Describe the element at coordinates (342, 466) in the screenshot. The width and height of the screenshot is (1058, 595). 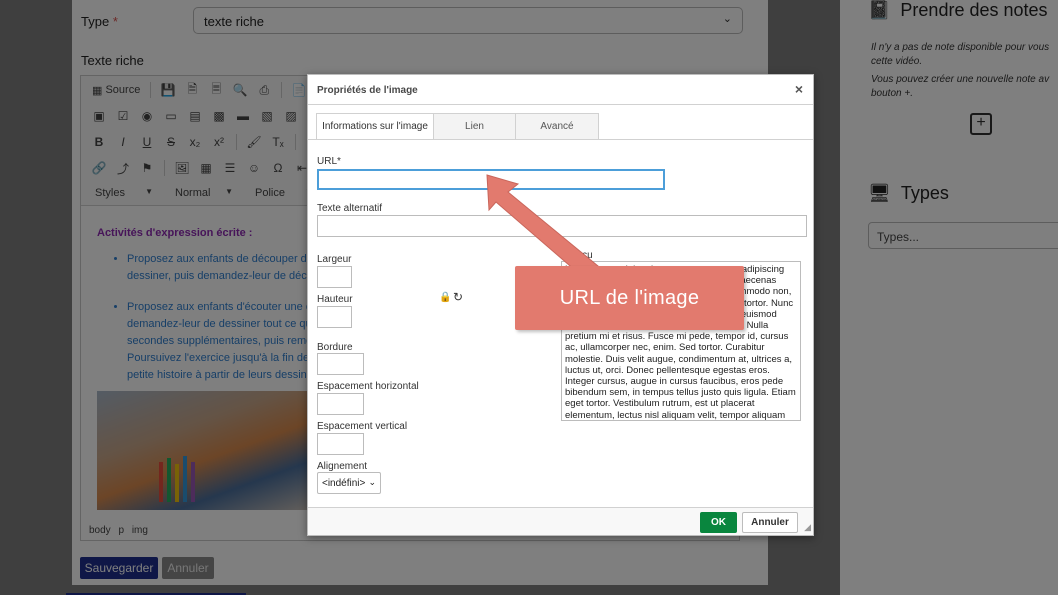
I see `alignment-label: Alignement` at that location.